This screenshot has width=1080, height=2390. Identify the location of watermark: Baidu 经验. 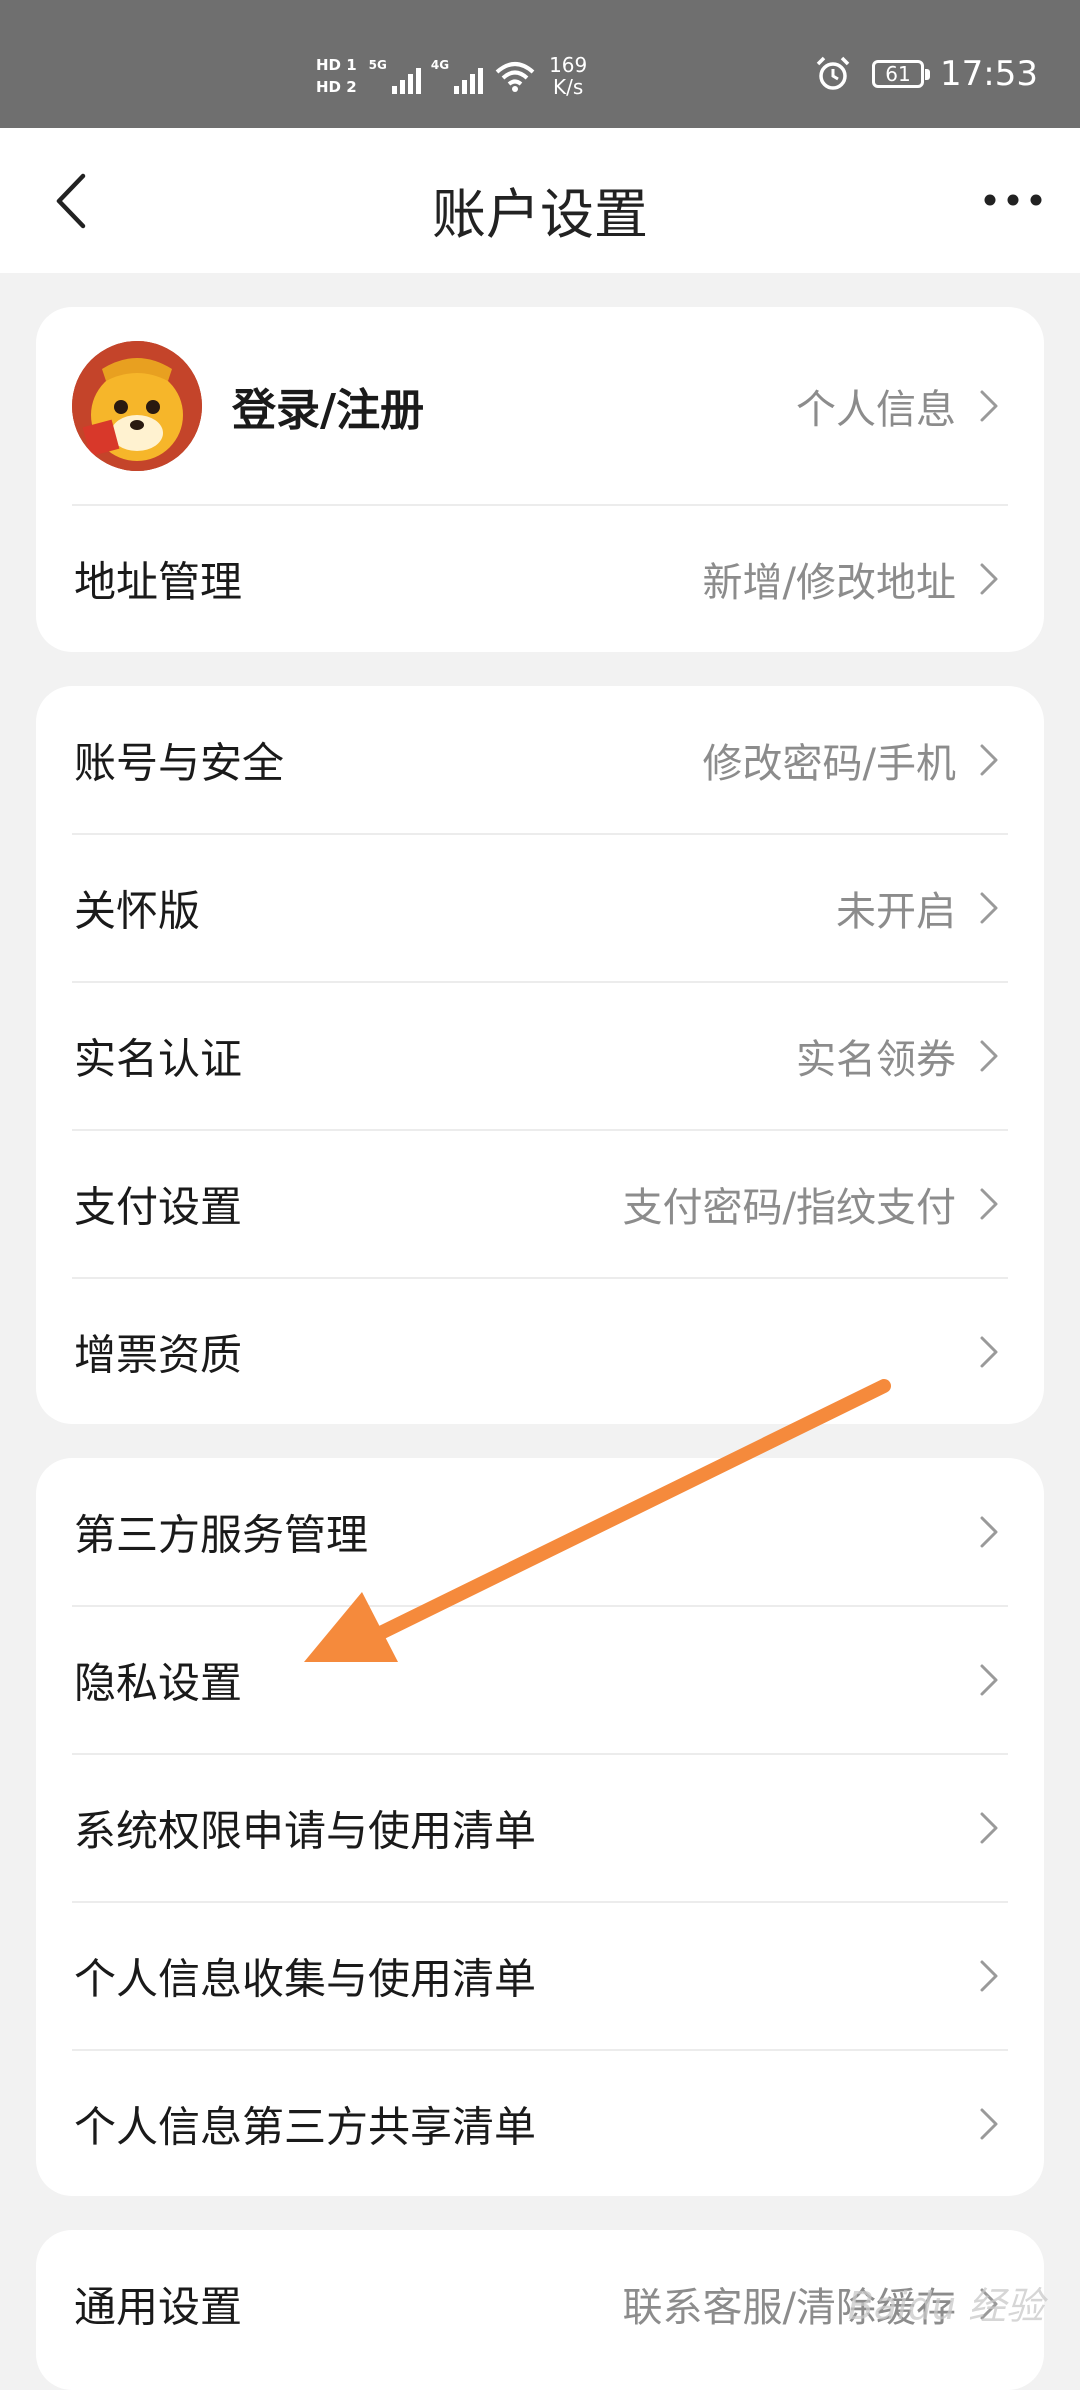
(945, 2306).